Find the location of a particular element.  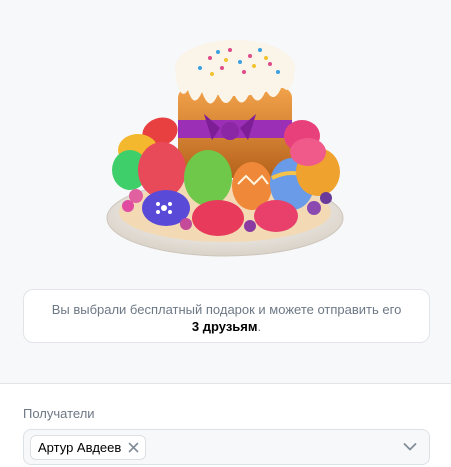

friends-count: 3 друзьям is located at coordinates (224, 326).